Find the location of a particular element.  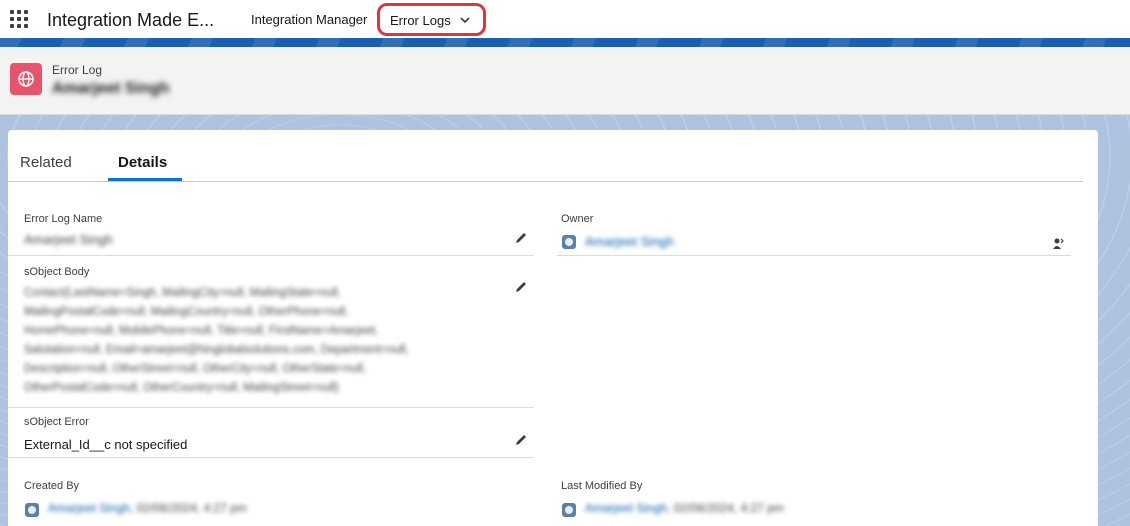

scroll-area-edge is located at coordinates (1114, 328).